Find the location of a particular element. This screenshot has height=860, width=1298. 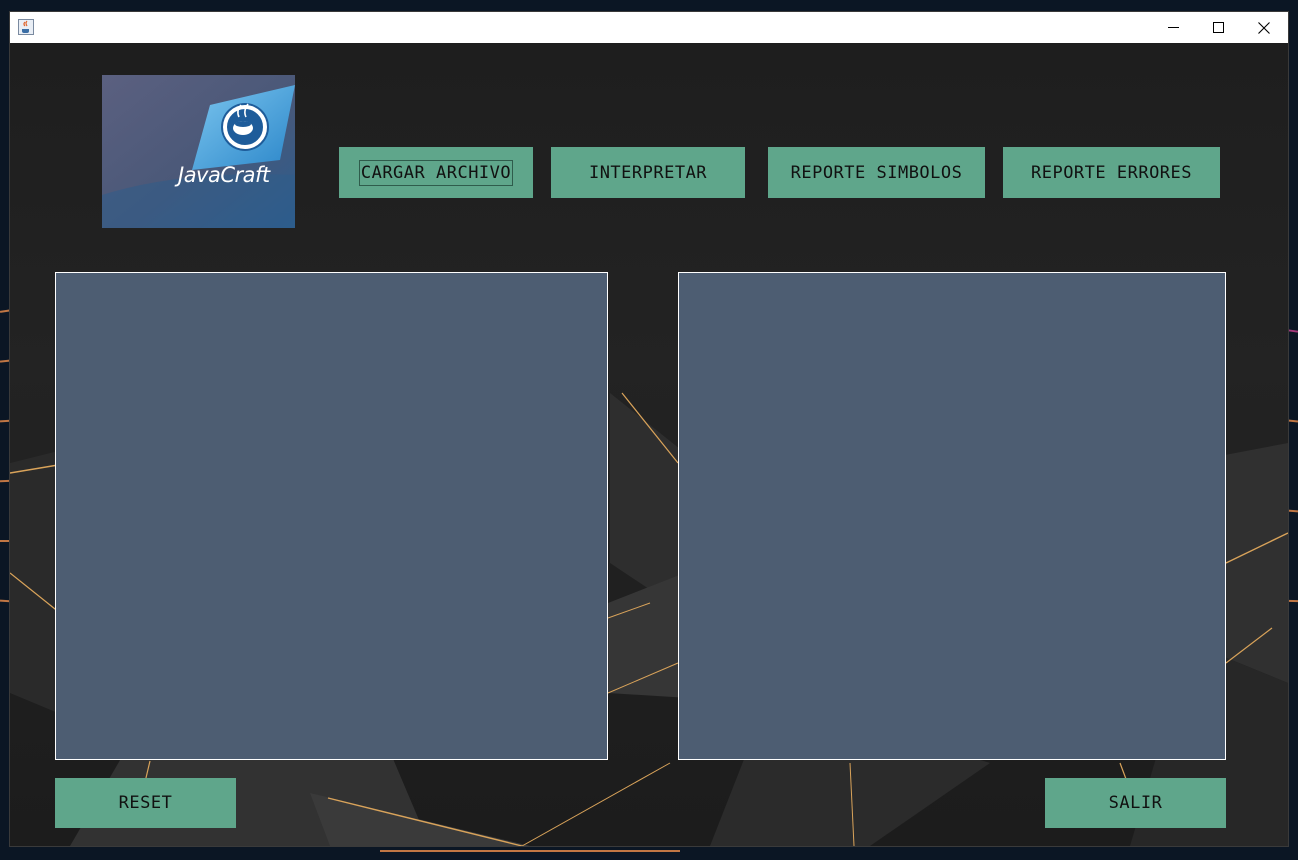

java-app-icon is located at coordinates (26, 27).